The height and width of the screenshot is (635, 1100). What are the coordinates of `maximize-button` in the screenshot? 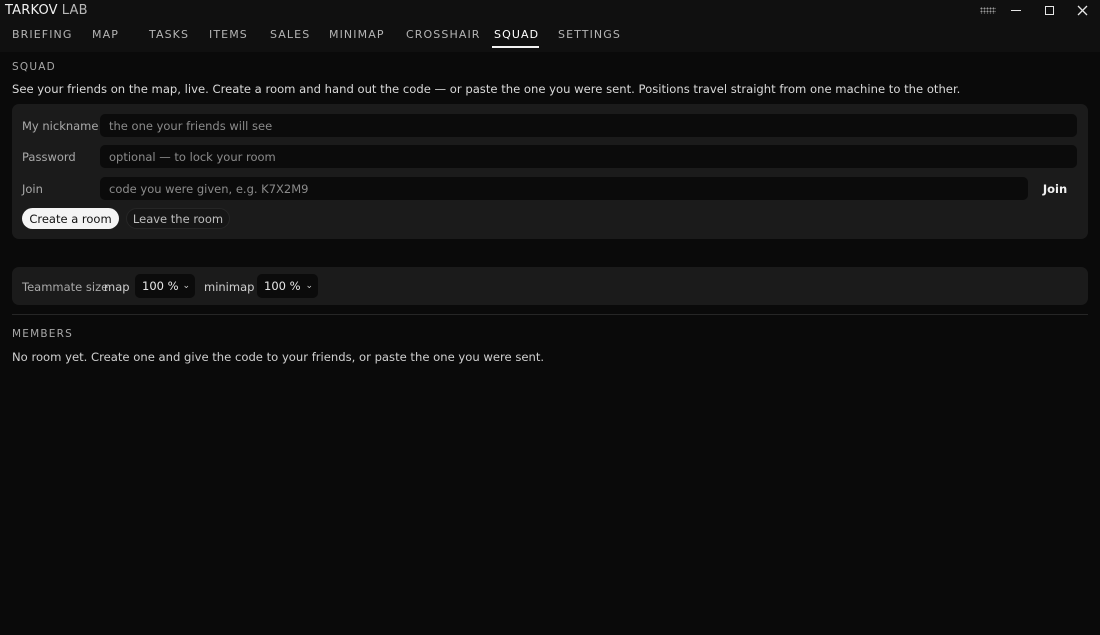 It's located at (1049, 10).